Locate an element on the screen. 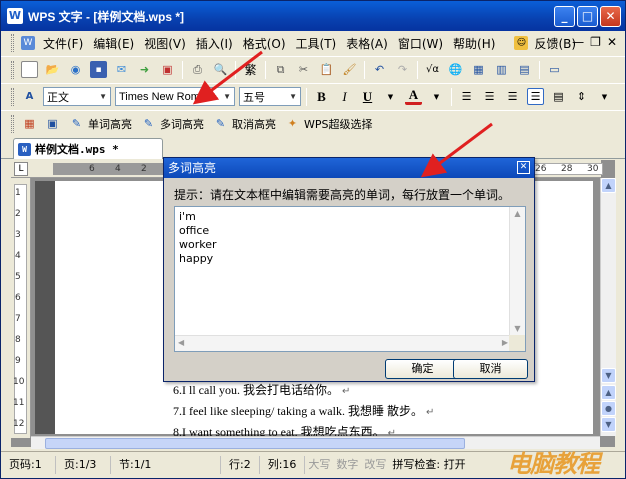 This screenshot has width=626, height=479. word-highlight-button: ✎ 单词高亮 is located at coordinates (100, 123).